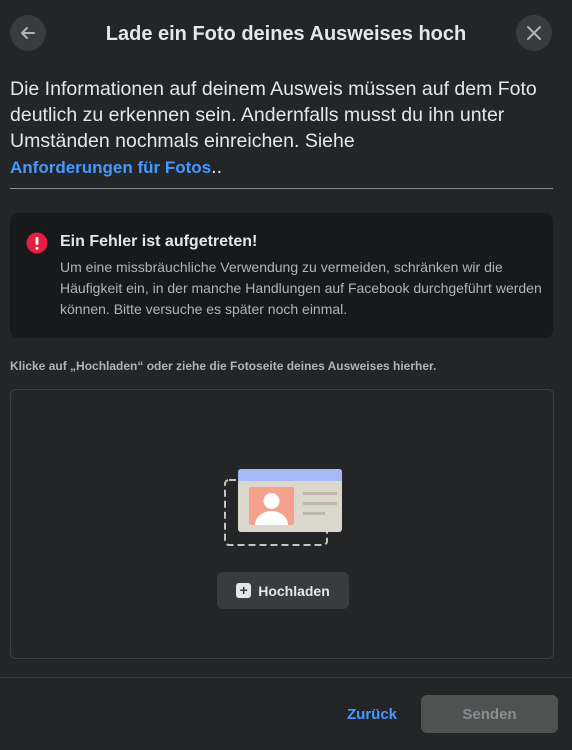 The height and width of the screenshot is (750, 572). I want to click on close-button, so click(534, 33).